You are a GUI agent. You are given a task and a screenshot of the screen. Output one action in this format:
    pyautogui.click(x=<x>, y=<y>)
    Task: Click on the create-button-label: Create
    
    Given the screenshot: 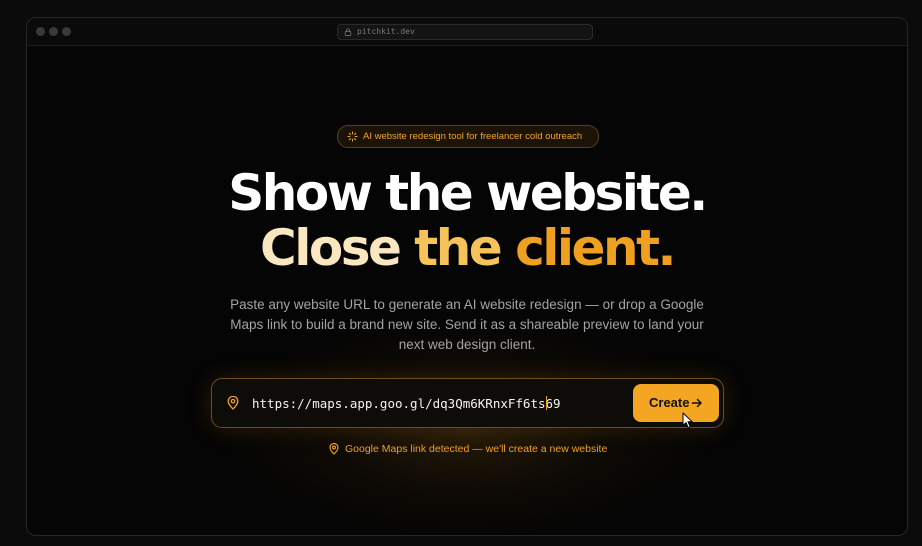 What is the action you would take?
    pyautogui.click(x=669, y=402)
    